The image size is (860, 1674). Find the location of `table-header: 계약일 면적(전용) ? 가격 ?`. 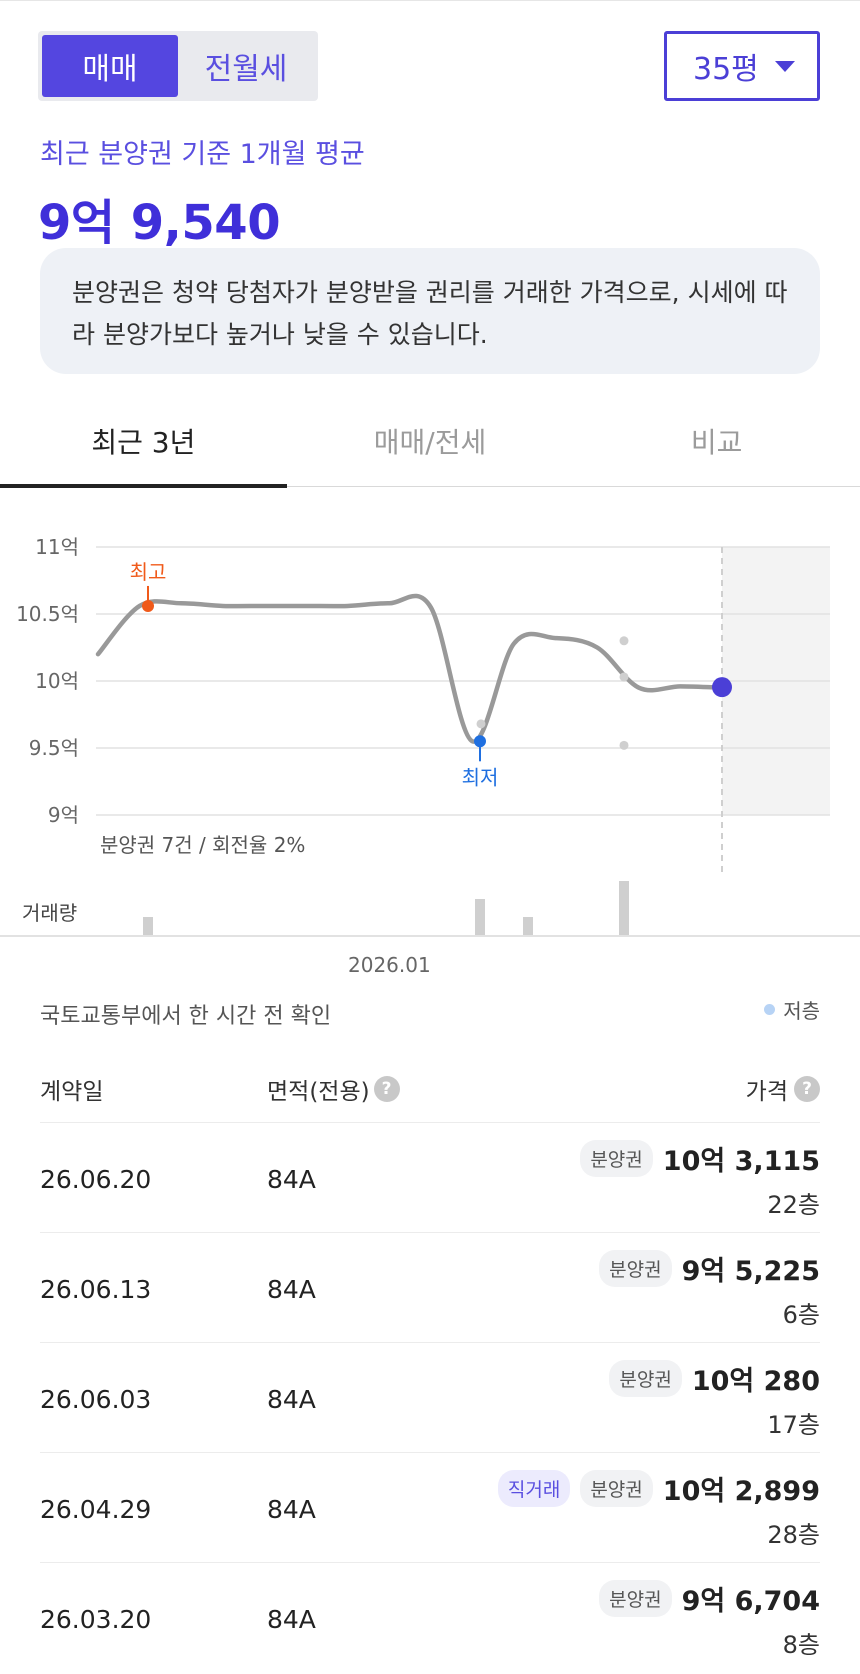

table-header: 계약일 면적(전용) ? 가격 ? is located at coordinates (430, 1090).